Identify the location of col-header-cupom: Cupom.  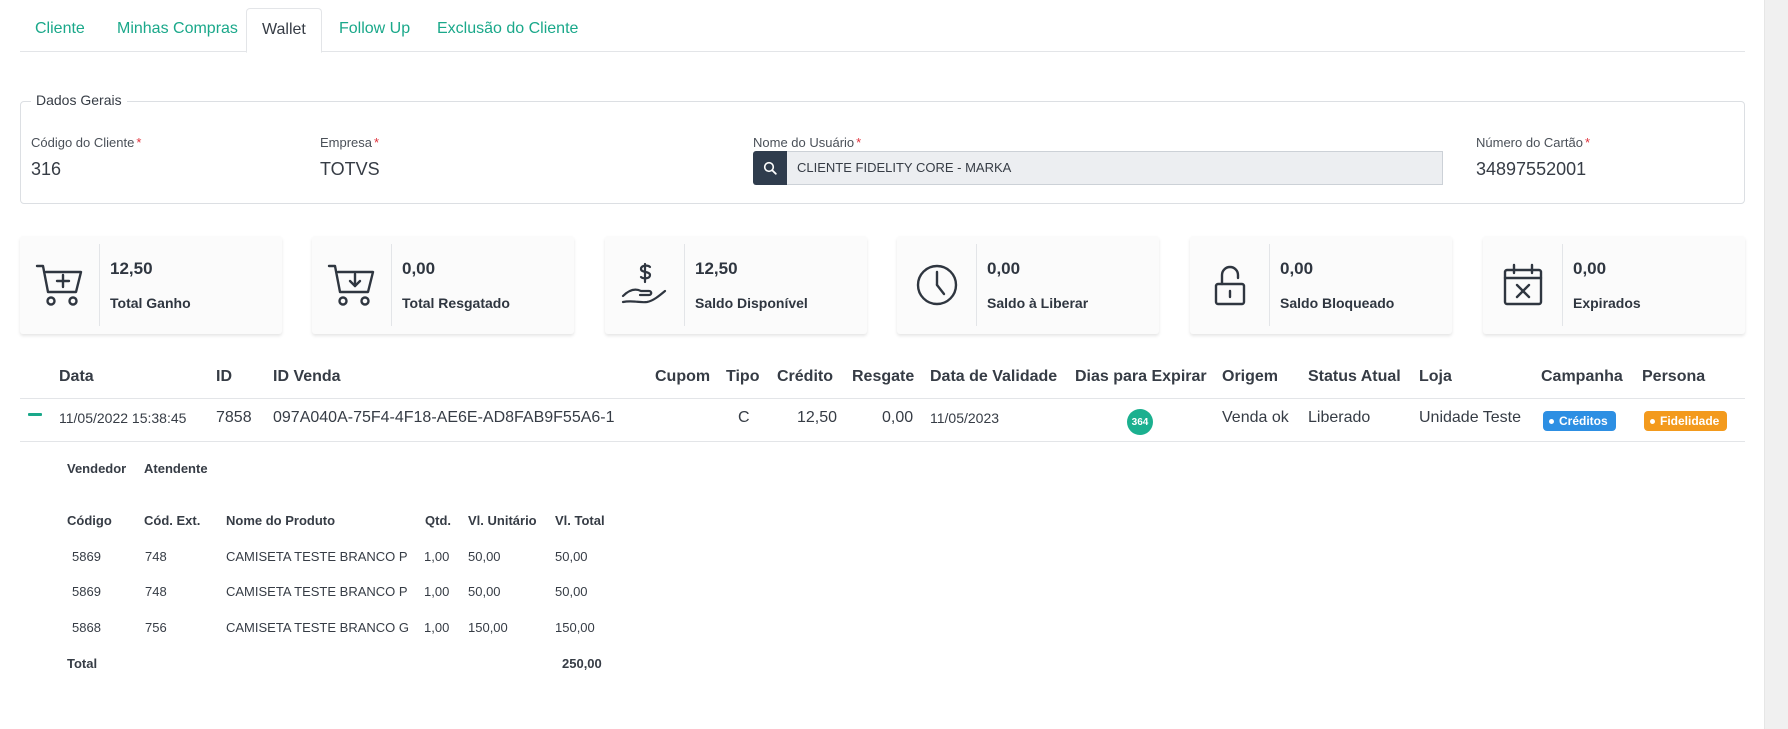
(682, 377).